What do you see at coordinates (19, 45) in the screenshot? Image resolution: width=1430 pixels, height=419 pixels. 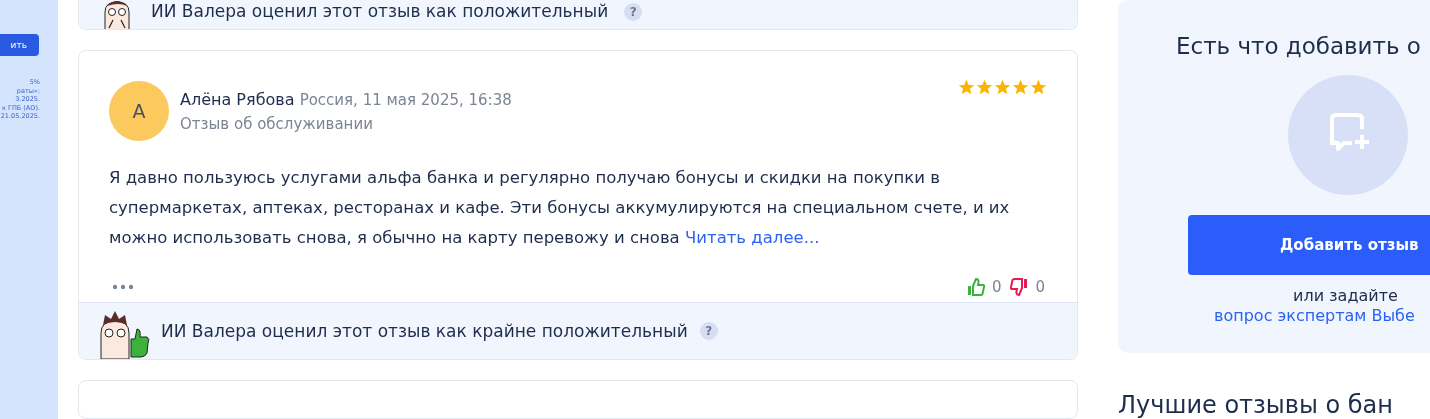 I see `banner-button: ить` at bounding box center [19, 45].